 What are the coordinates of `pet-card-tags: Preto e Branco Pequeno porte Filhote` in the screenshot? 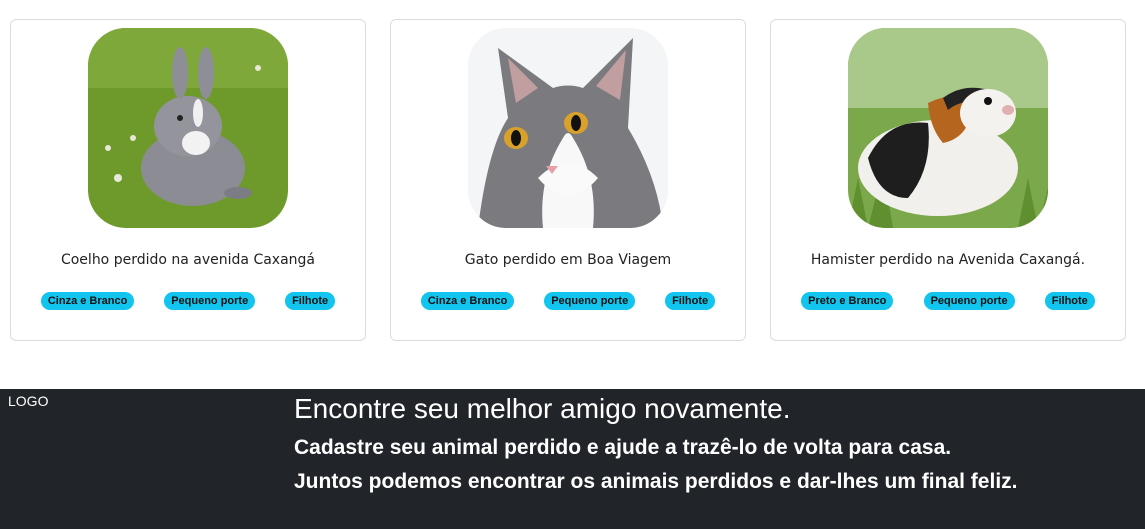 It's located at (948, 301).